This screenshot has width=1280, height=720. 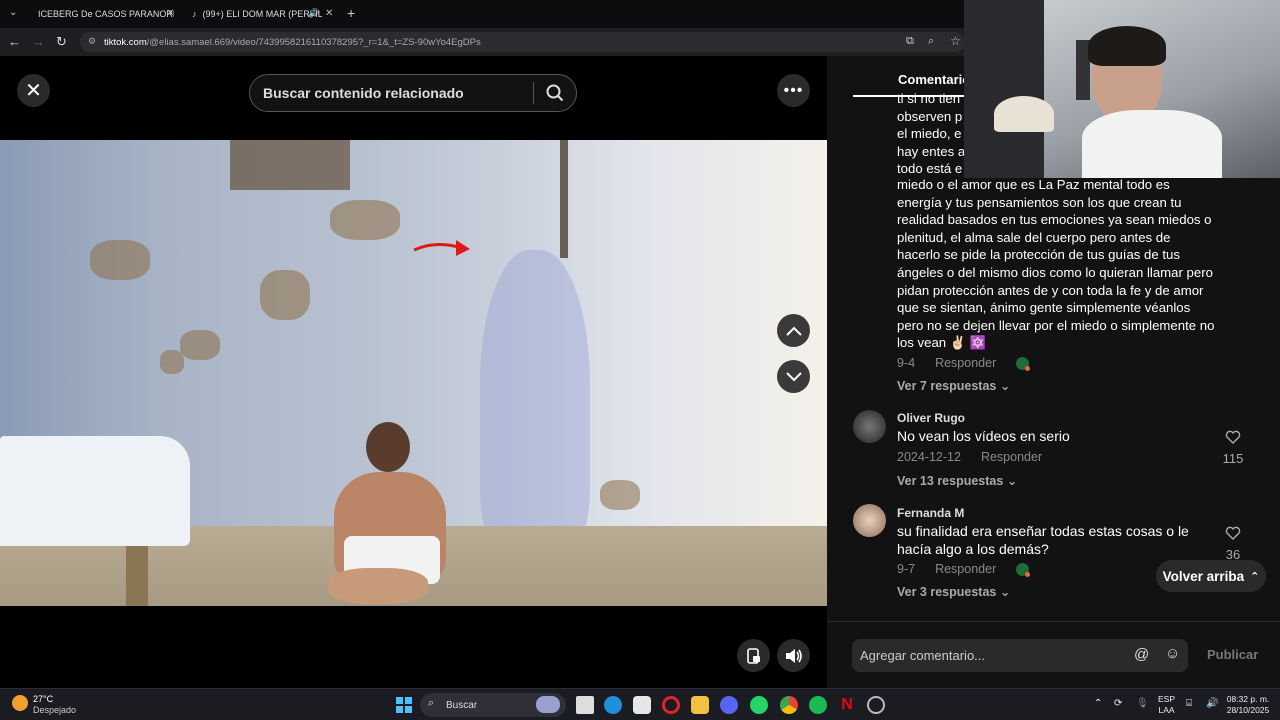 I want to click on webcam-overlay, so click(x=1122, y=89).